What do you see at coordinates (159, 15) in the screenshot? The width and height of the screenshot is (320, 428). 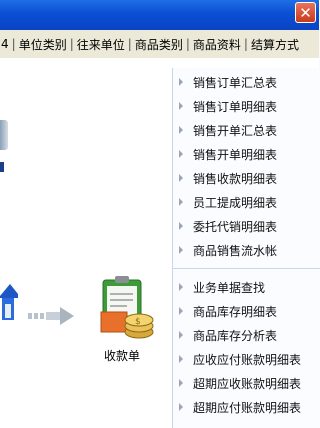 I see `title-bar: ✕` at bounding box center [159, 15].